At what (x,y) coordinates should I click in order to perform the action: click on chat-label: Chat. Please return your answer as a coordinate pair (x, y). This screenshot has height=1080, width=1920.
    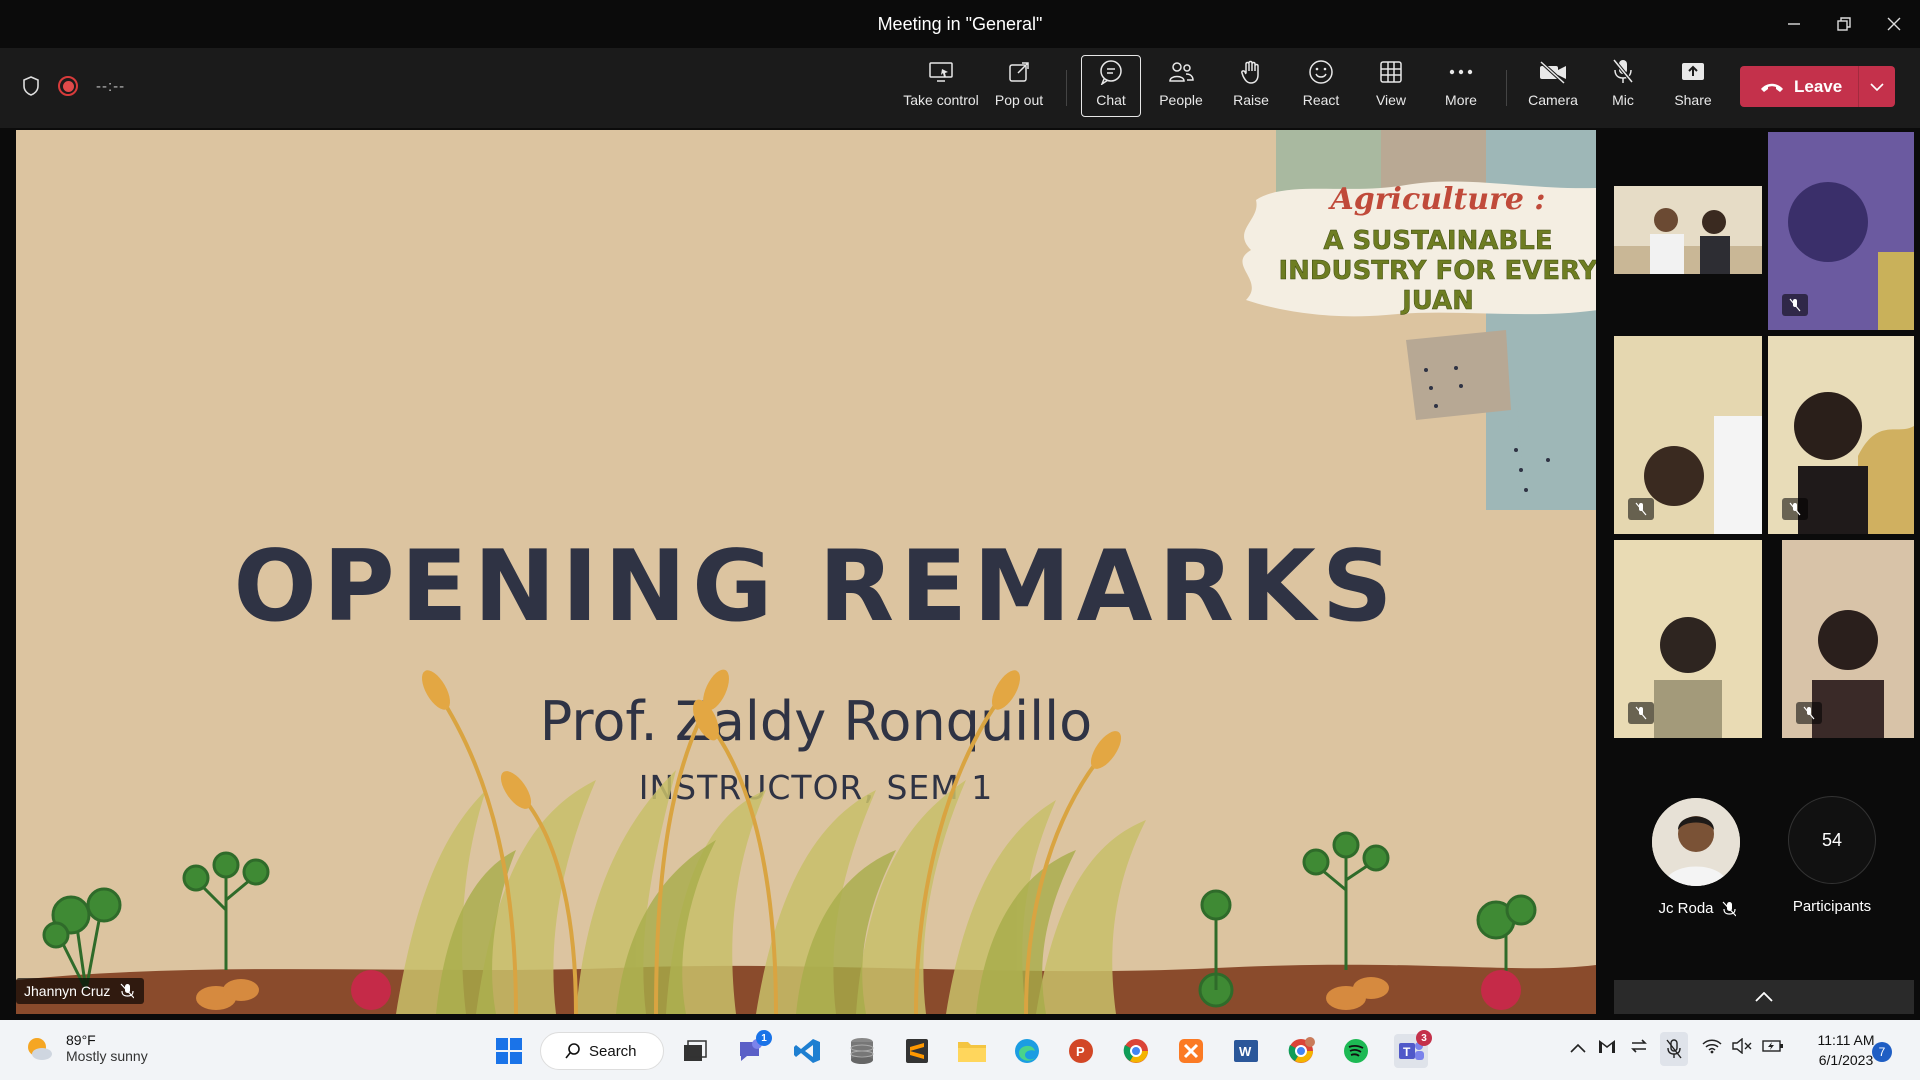
    Looking at the image, I should click on (1111, 100).